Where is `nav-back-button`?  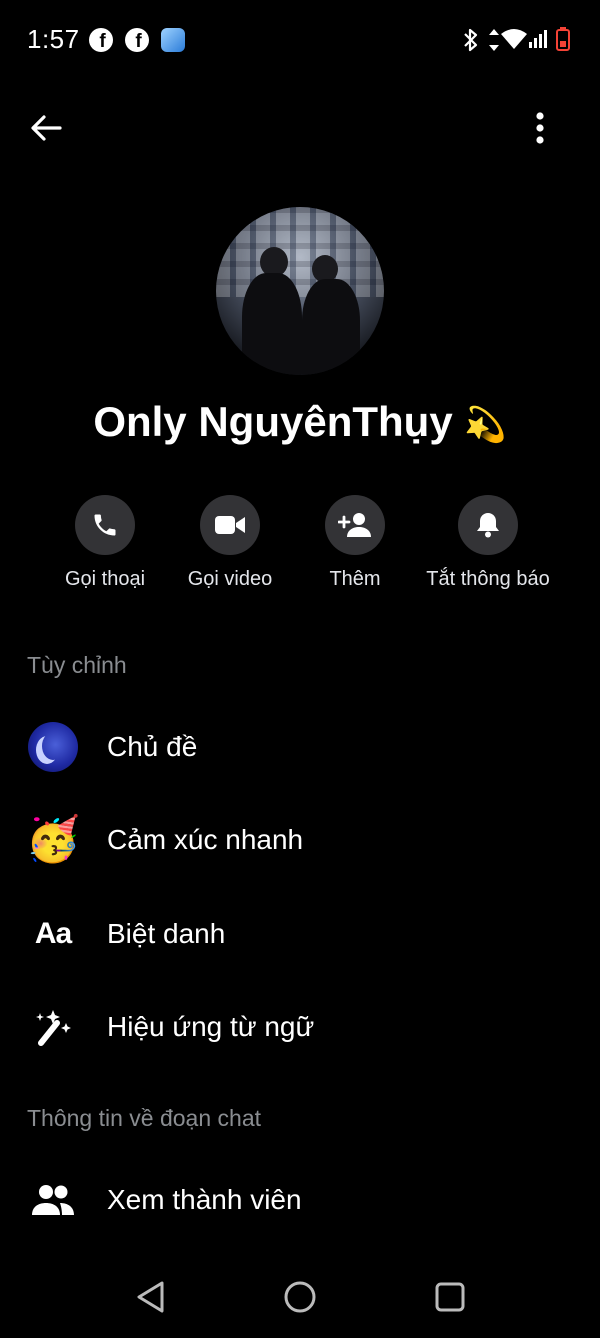
nav-back-button is located at coordinates (150, 1297).